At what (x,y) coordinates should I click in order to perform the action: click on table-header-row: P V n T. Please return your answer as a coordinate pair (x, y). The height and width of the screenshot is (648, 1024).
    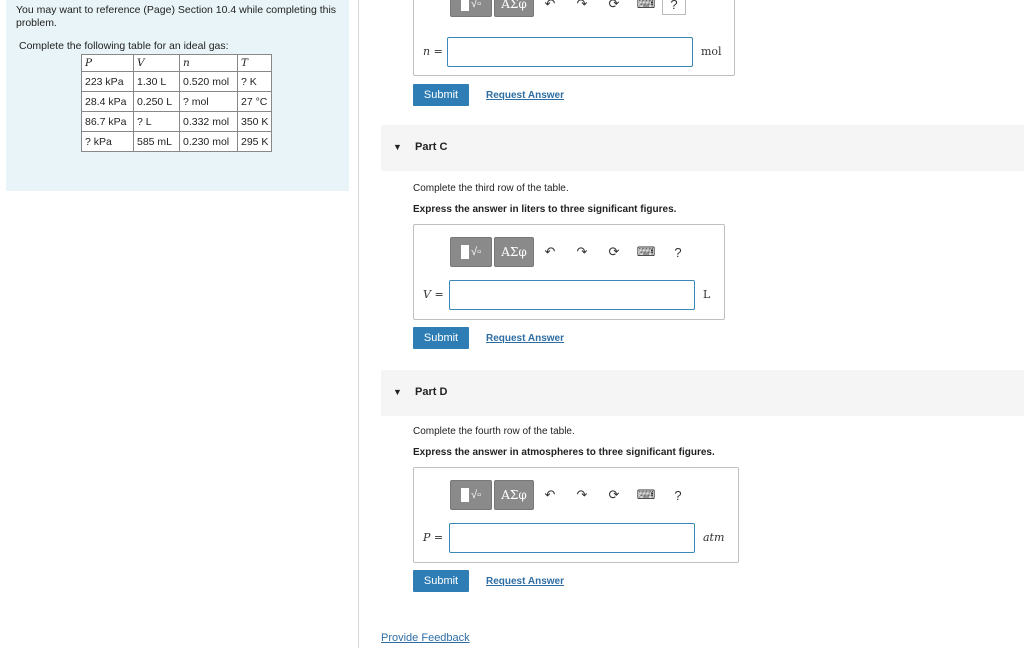
    Looking at the image, I should click on (177, 63).